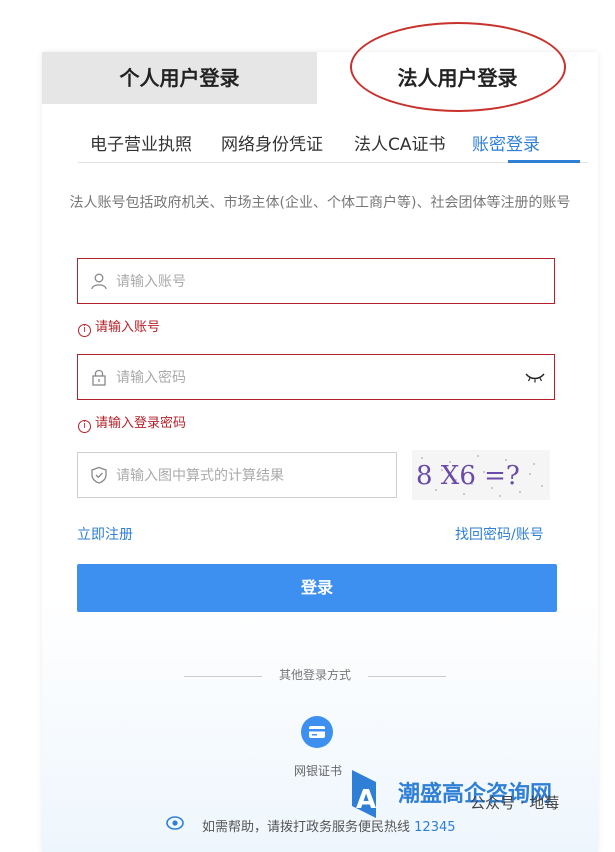 This screenshot has width=615, height=852. What do you see at coordinates (366, 800) in the screenshot?
I see `svg-text: A` at bounding box center [366, 800].